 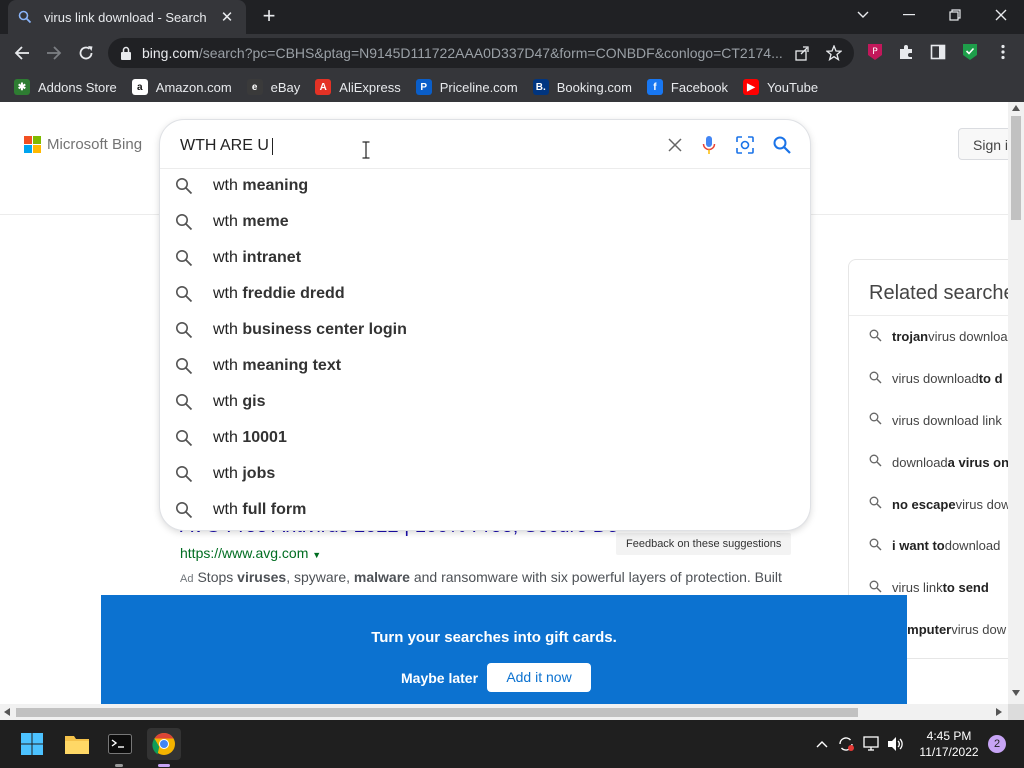 I want to click on forward-arrow-icon, so click(x=54, y=53).